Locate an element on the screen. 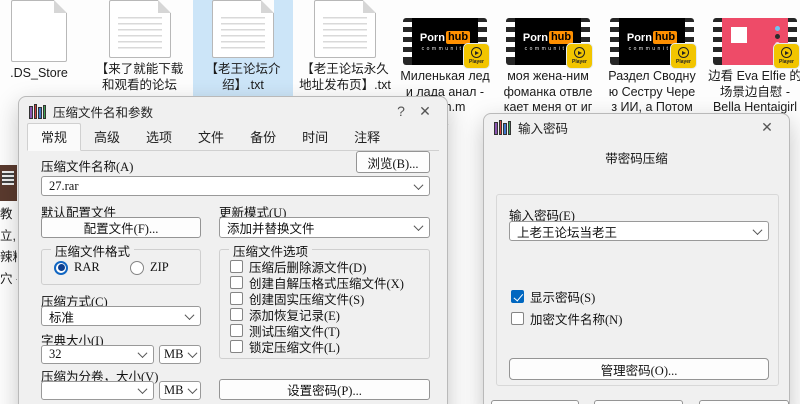 This screenshot has width=800, height=404. password-value: 上老王论坛当老王 is located at coordinates (567, 232).